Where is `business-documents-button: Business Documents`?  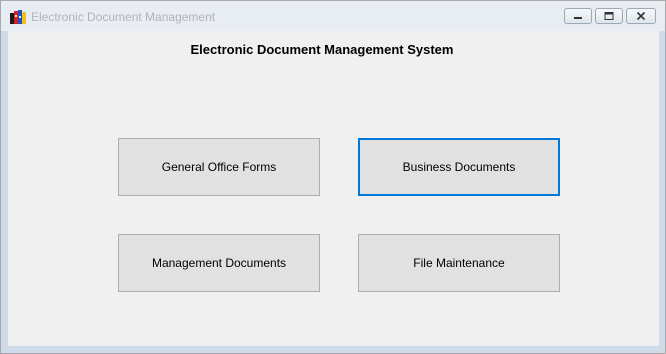 business-documents-button: Business Documents is located at coordinates (459, 167).